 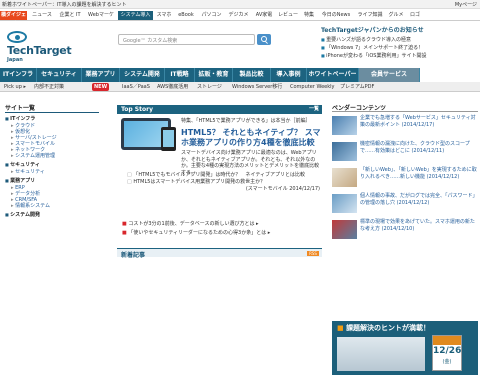 What do you see at coordinates (415, 15) in the screenshot?
I see `nav1-tab-15: ロゴ` at bounding box center [415, 15].